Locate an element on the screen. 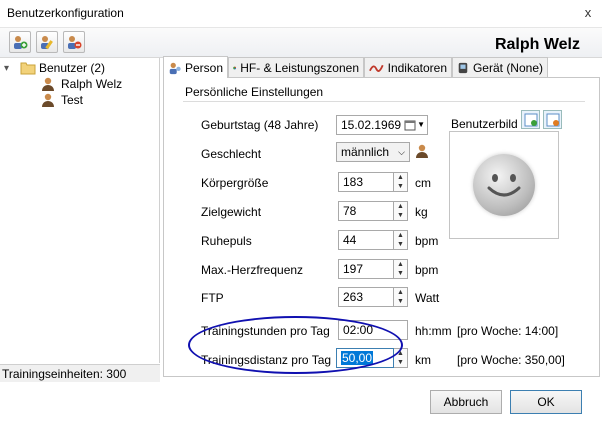  height-unit: cm is located at coordinates (423, 183).